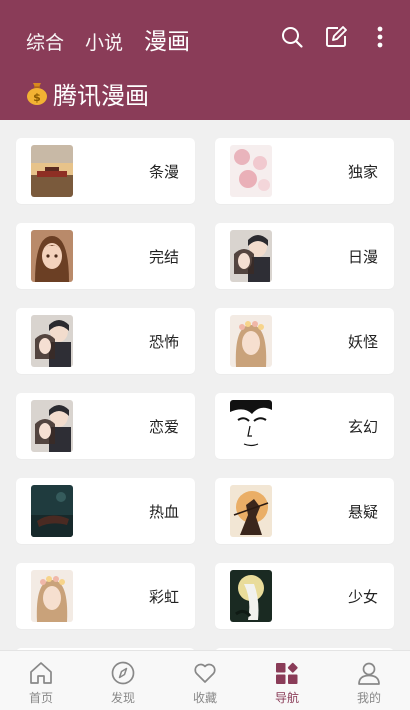 The height and width of the screenshot is (710, 410). I want to click on category-label: 恐怖, so click(163, 341).